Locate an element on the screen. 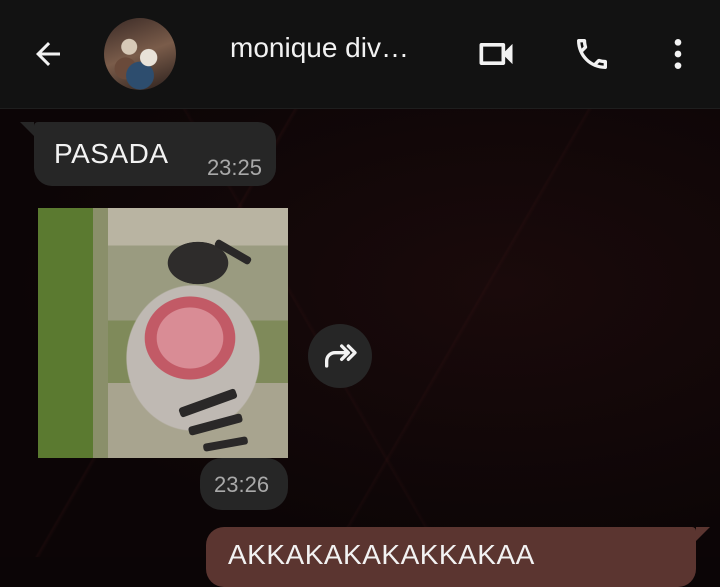  image-message is located at coordinates (163, 333).